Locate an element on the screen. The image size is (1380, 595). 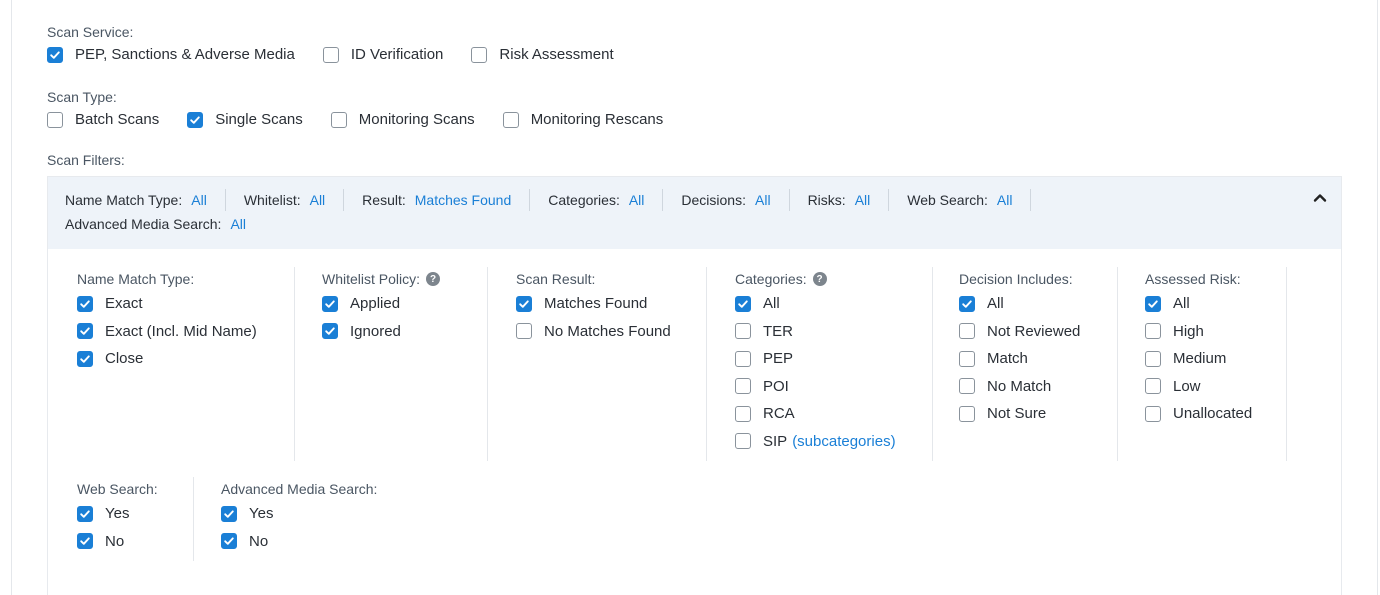
summary-result: Result: Matches Found is located at coordinates (436, 200).